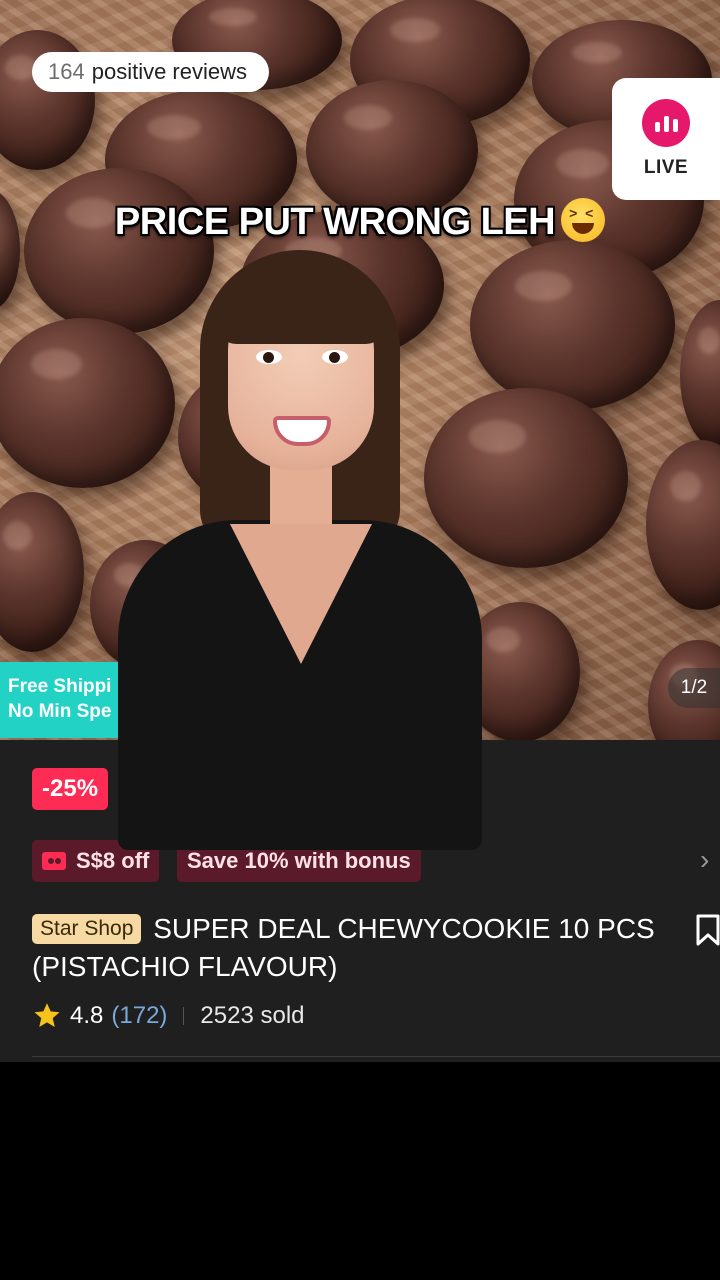  What do you see at coordinates (269, 357) in the screenshot?
I see `left-eye` at bounding box center [269, 357].